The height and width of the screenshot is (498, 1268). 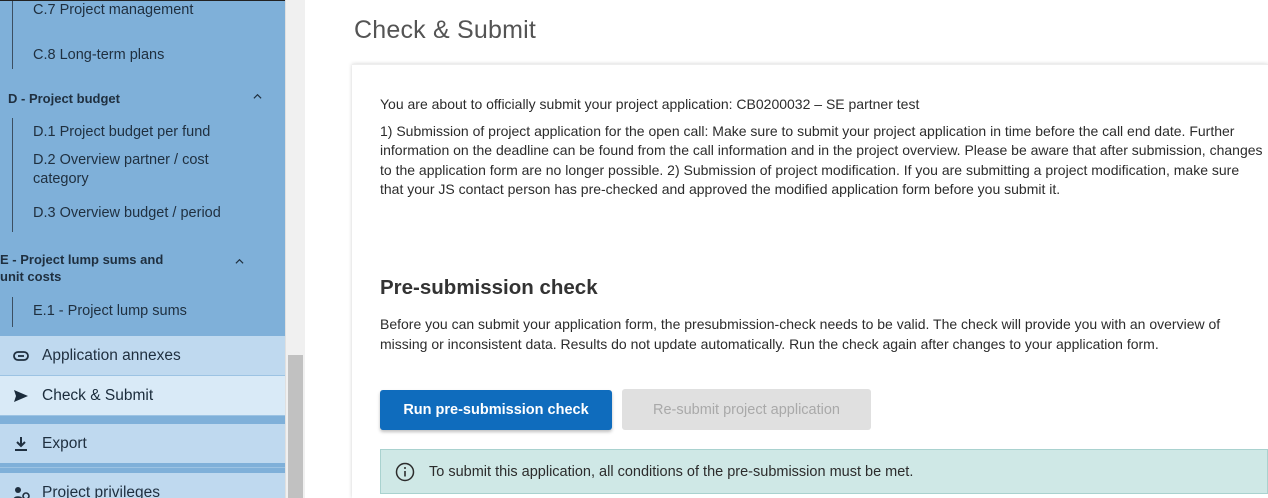 What do you see at coordinates (64, 443) in the screenshot?
I see `nav-export-label: Export` at bounding box center [64, 443].